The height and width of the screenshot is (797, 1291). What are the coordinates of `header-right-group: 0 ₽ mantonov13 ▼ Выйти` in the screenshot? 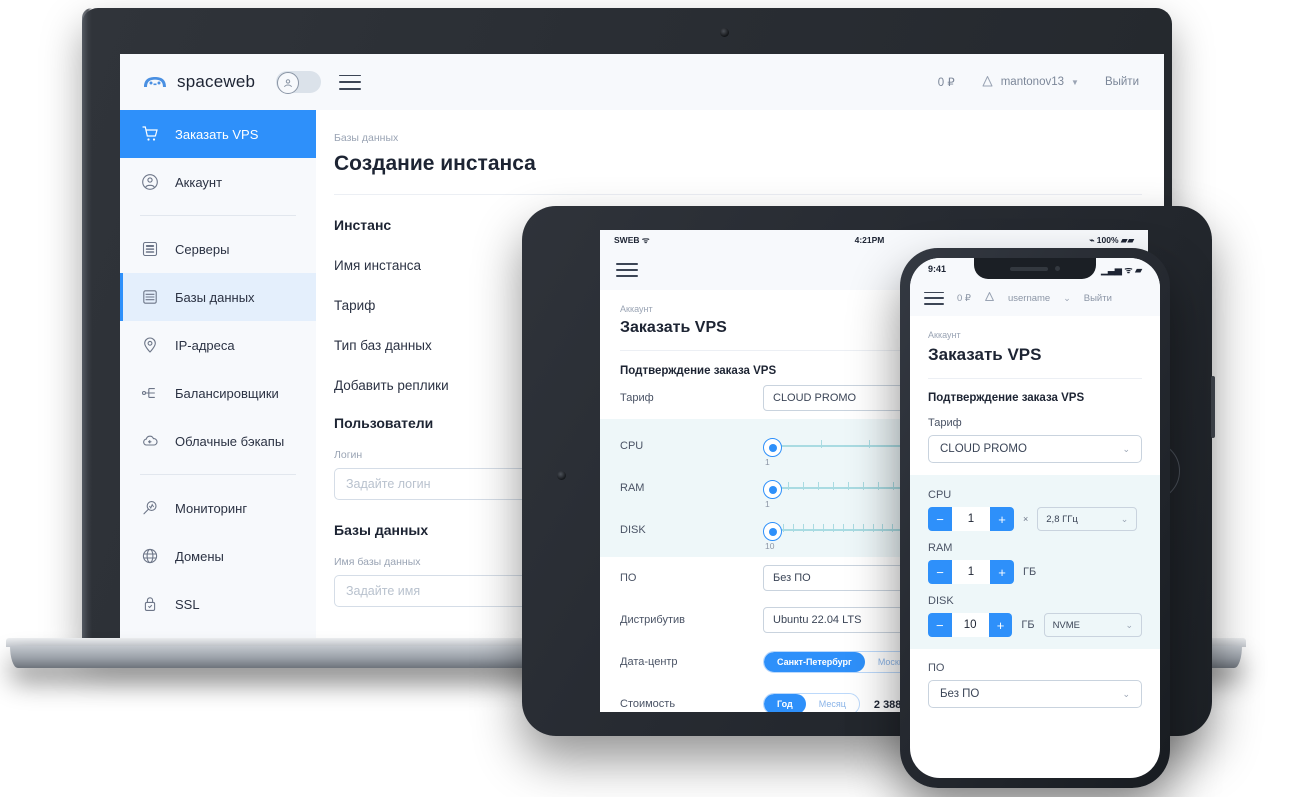 It's located at (1038, 82).